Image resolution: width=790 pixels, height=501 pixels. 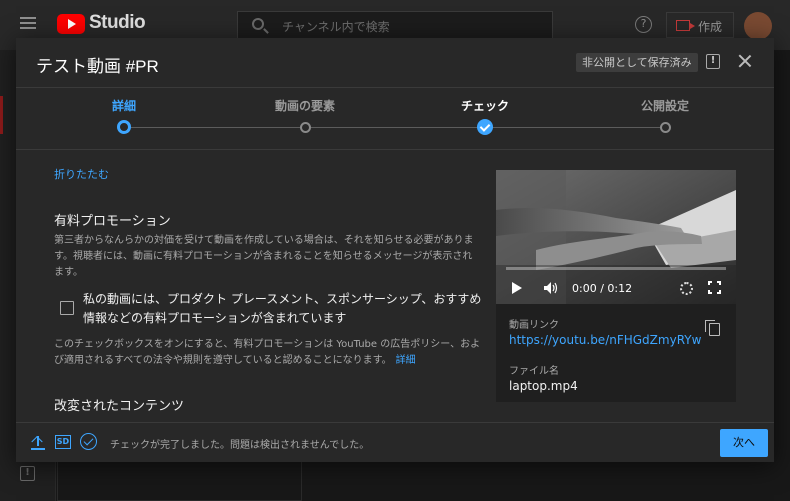 What do you see at coordinates (71, 24) in the screenshot?
I see `youtube-logo` at bounding box center [71, 24].